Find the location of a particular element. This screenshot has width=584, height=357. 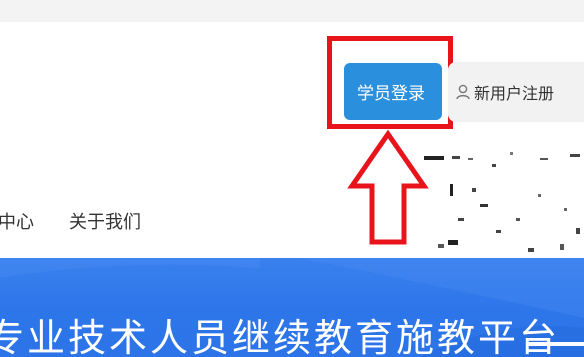

top-strip is located at coordinates (292, 11).